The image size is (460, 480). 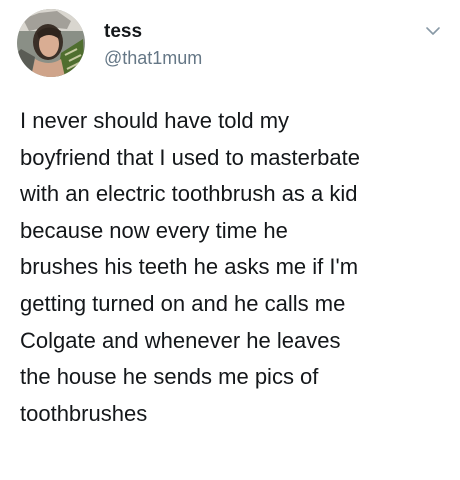 I want to click on avatar, so click(x=51, y=43).